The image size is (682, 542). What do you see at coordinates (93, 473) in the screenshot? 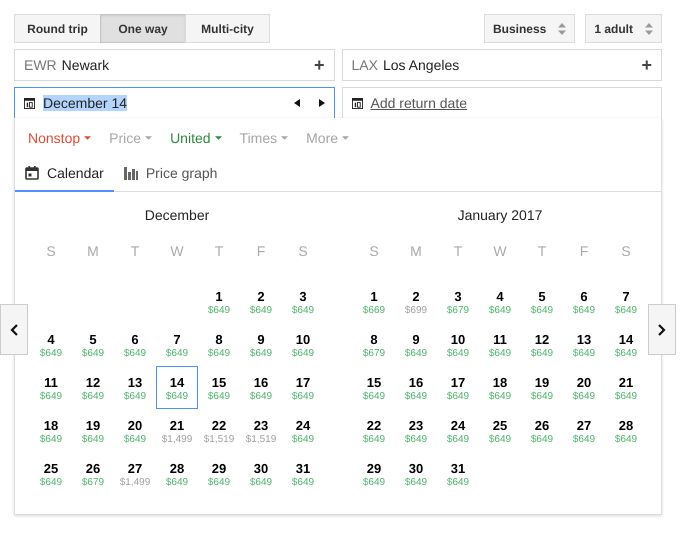
I see `calendar-day: 26 $679` at bounding box center [93, 473].